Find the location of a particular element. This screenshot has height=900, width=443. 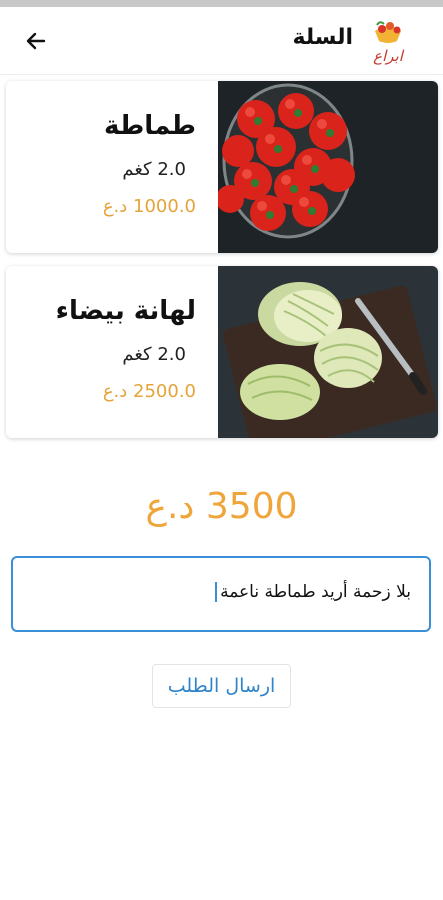

logo-text: ابراع is located at coordinates (389, 56).